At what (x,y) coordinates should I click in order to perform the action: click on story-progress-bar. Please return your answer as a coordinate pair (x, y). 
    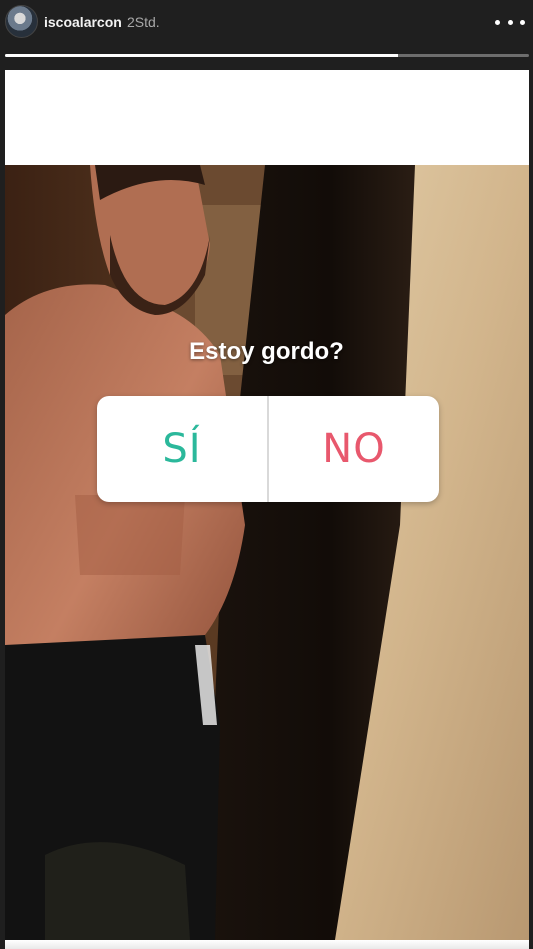
    Looking at the image, I should click on (267, 55).